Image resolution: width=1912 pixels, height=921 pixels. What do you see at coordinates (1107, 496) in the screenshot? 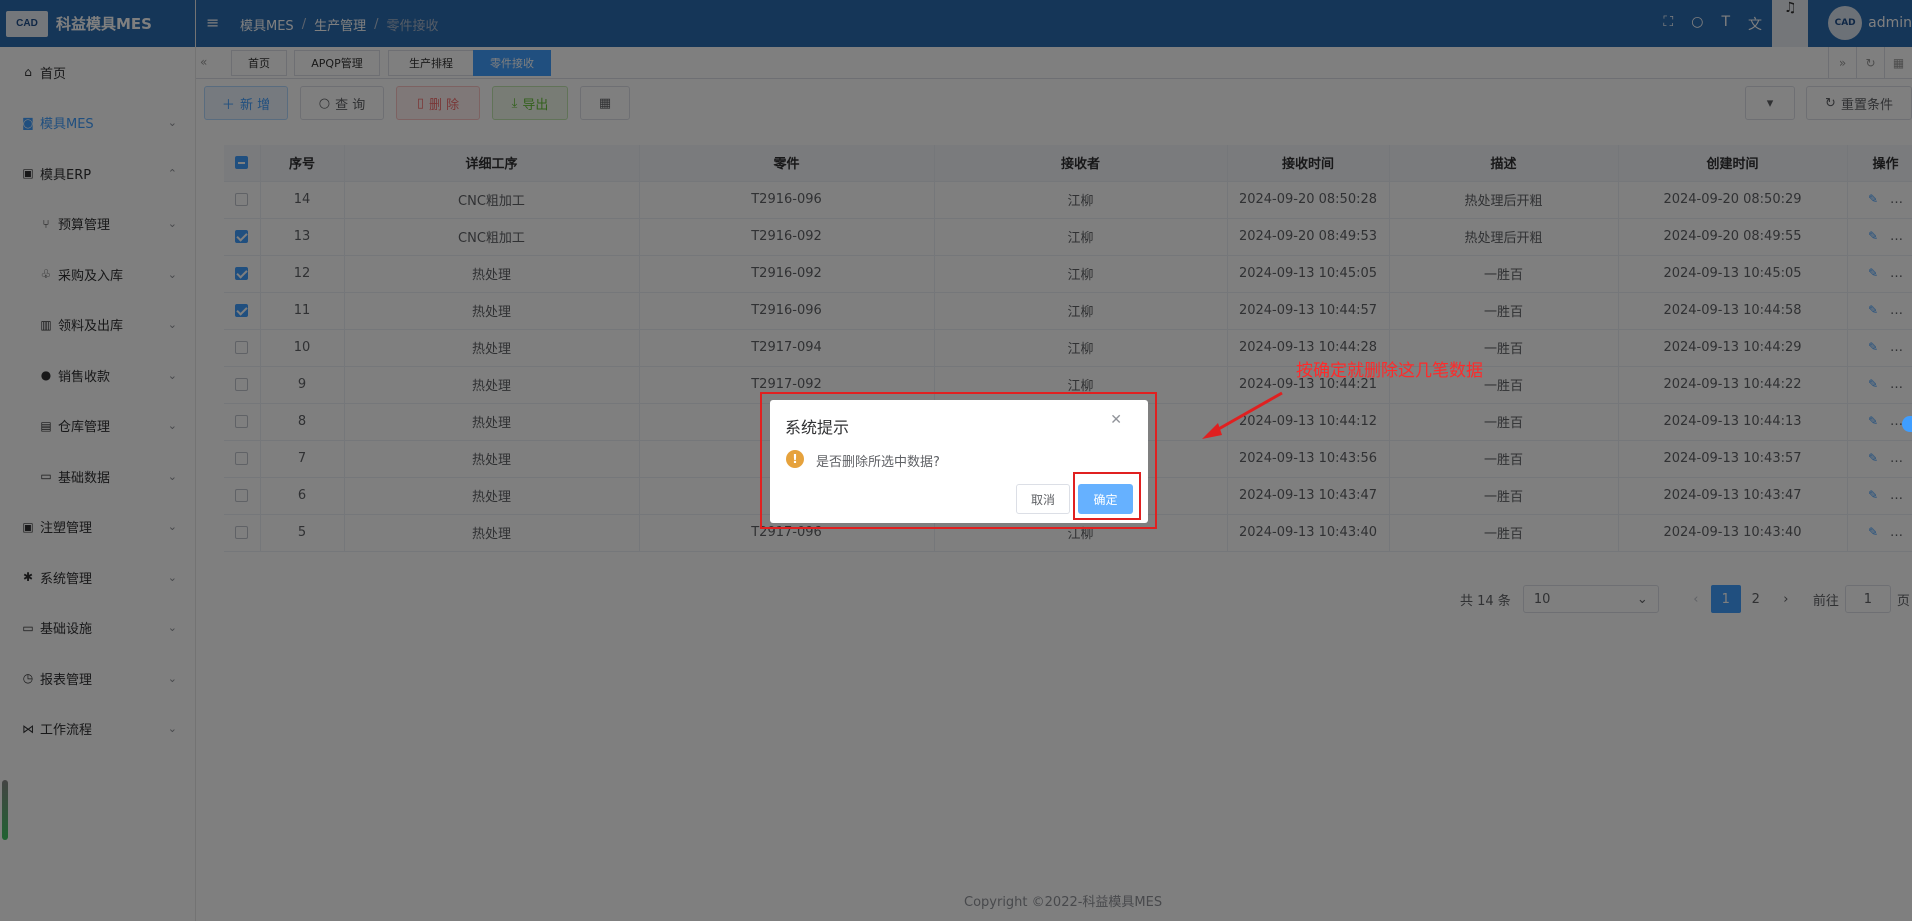
I see `highlight-box-confirm` at bounding box center [1107, 496].